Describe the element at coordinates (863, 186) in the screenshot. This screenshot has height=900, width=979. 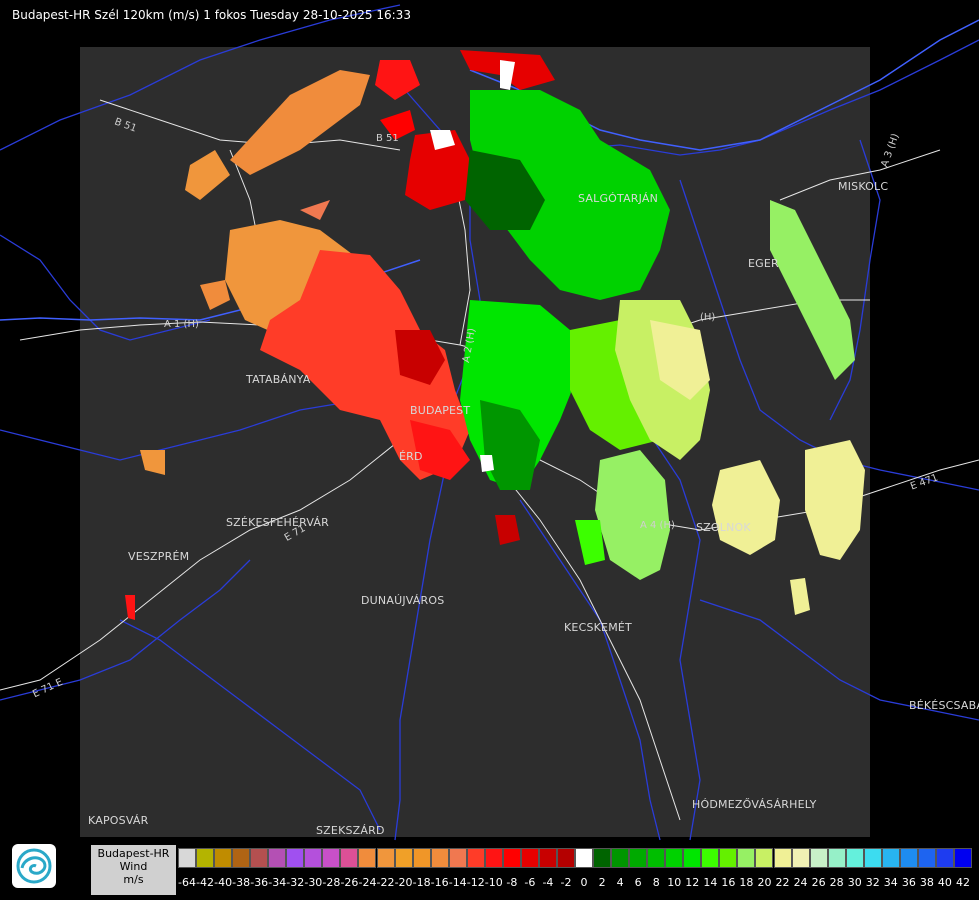
I see `city-label-miskolc: MISKOLC` at that location.